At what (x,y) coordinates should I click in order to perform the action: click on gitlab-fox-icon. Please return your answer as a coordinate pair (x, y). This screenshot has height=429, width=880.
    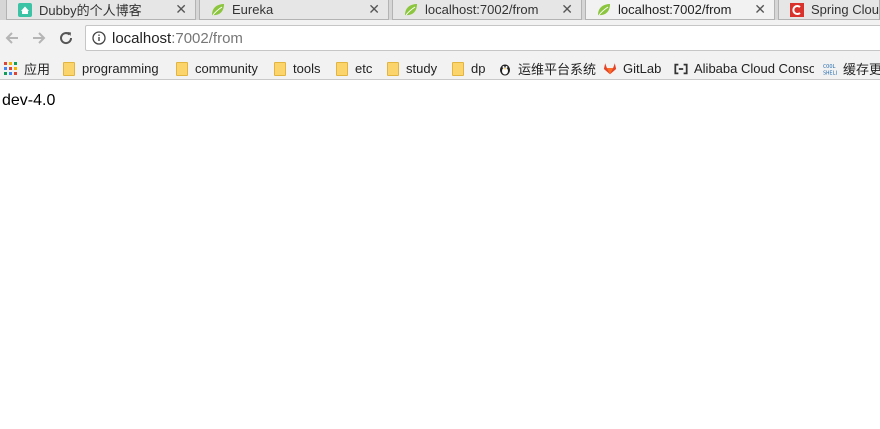
    Looking at the image, I should click on (610, 69).